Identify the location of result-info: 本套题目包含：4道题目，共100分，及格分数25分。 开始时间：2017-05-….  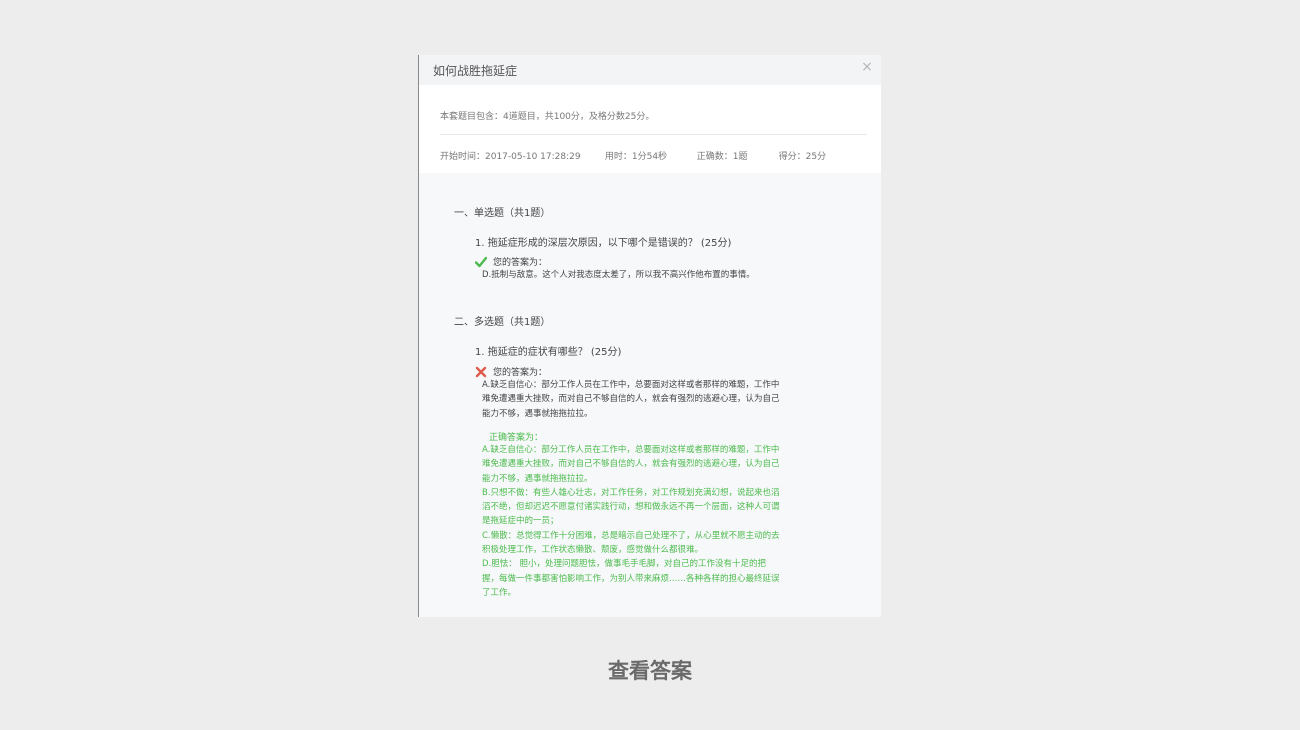
(650, 129).